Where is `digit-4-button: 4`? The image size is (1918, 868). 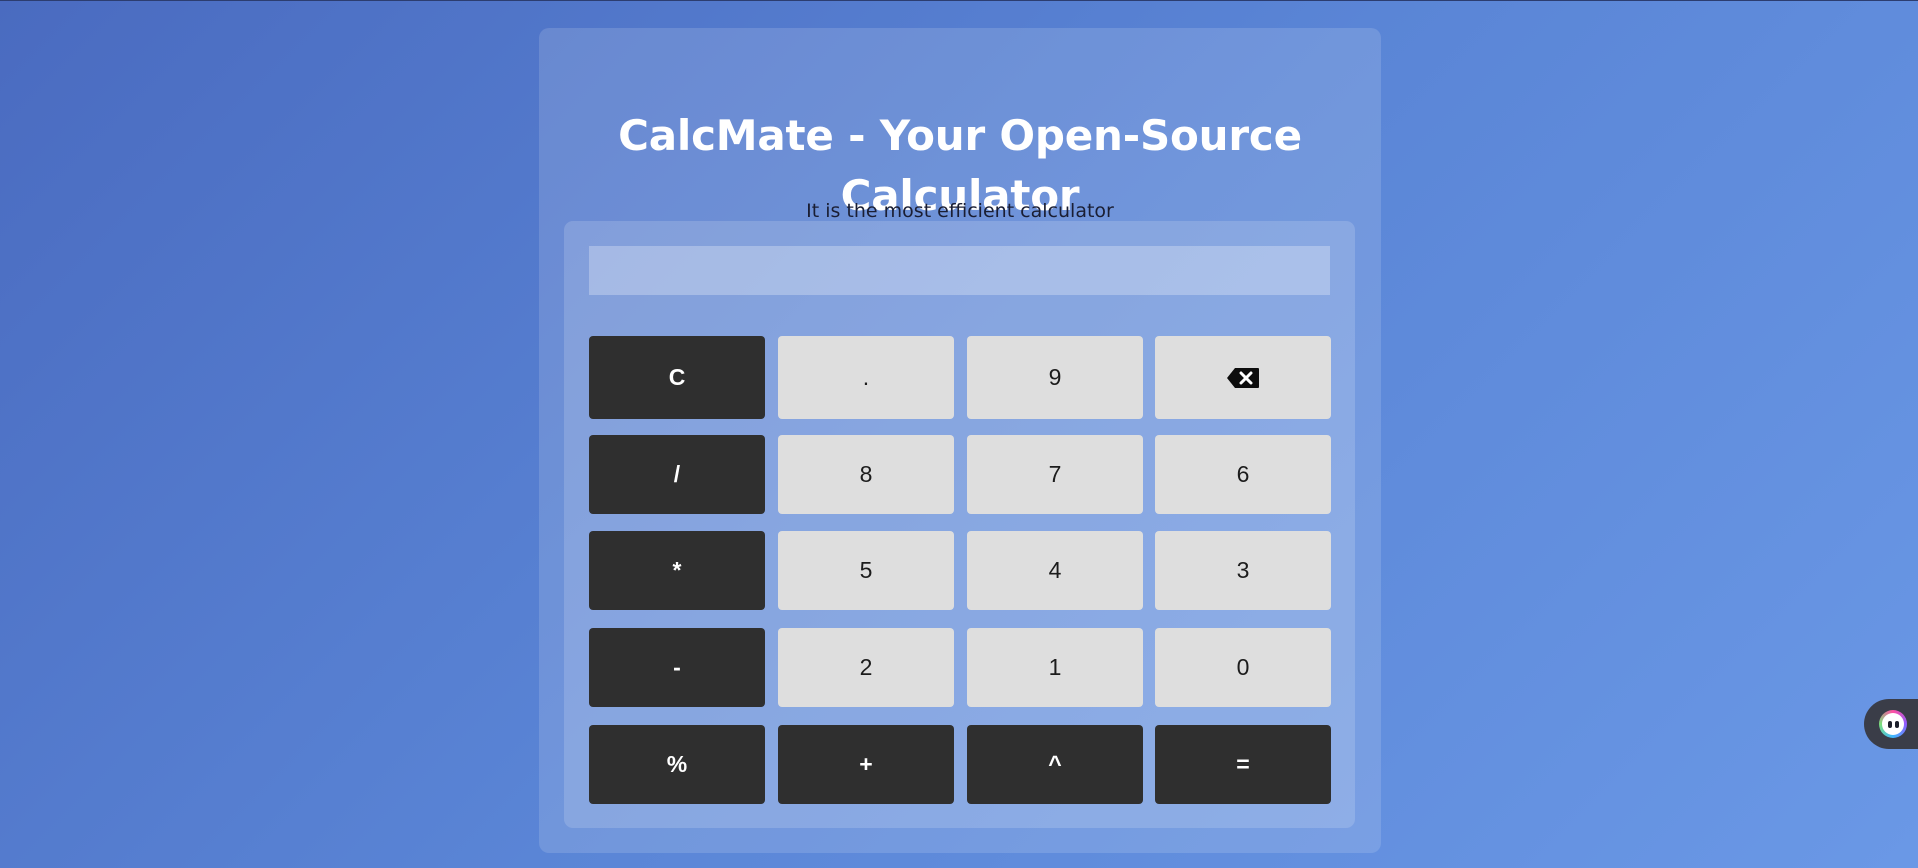 digit-4-button: 4 is located at coordinates (1055, 570).